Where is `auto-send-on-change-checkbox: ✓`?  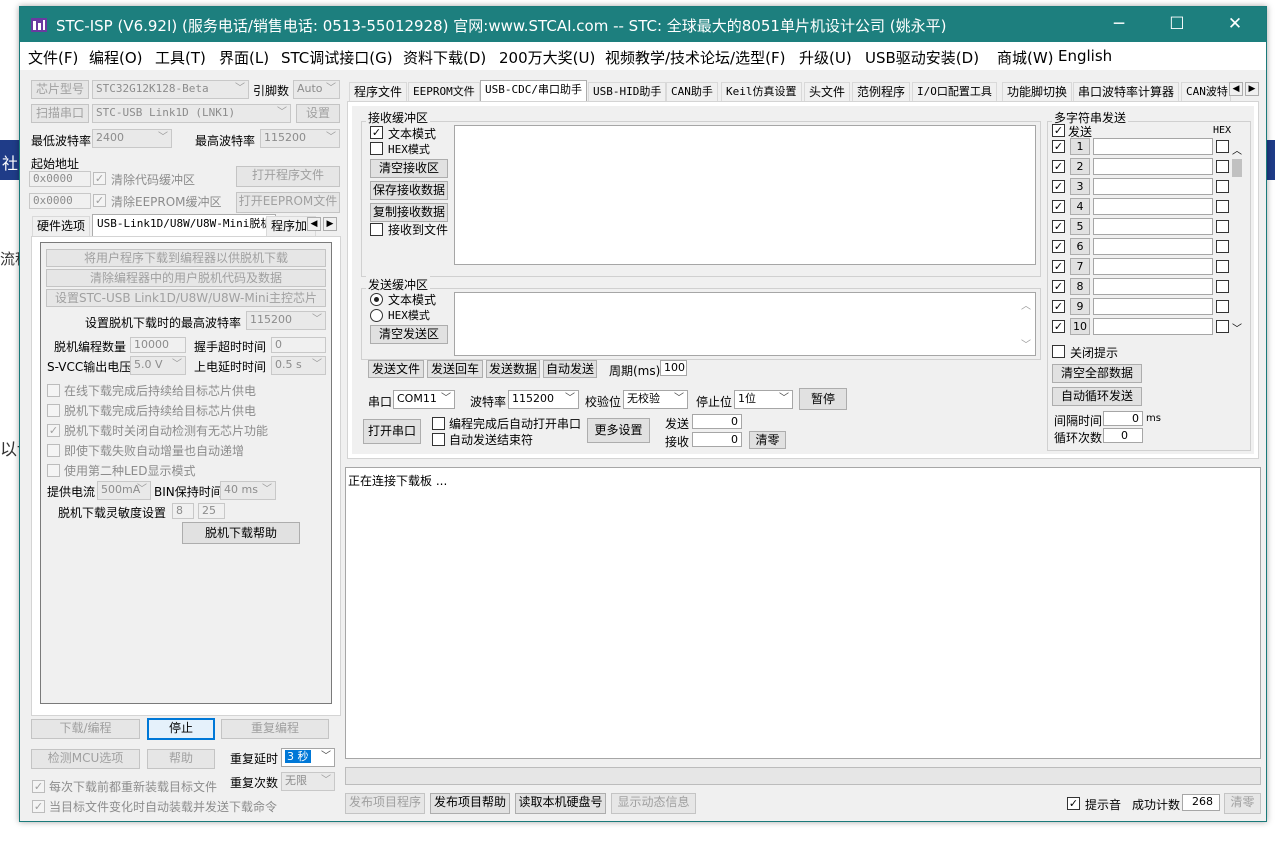 auto-send-on-change-checkbox: ✓ is located at coordinates (38, 806).